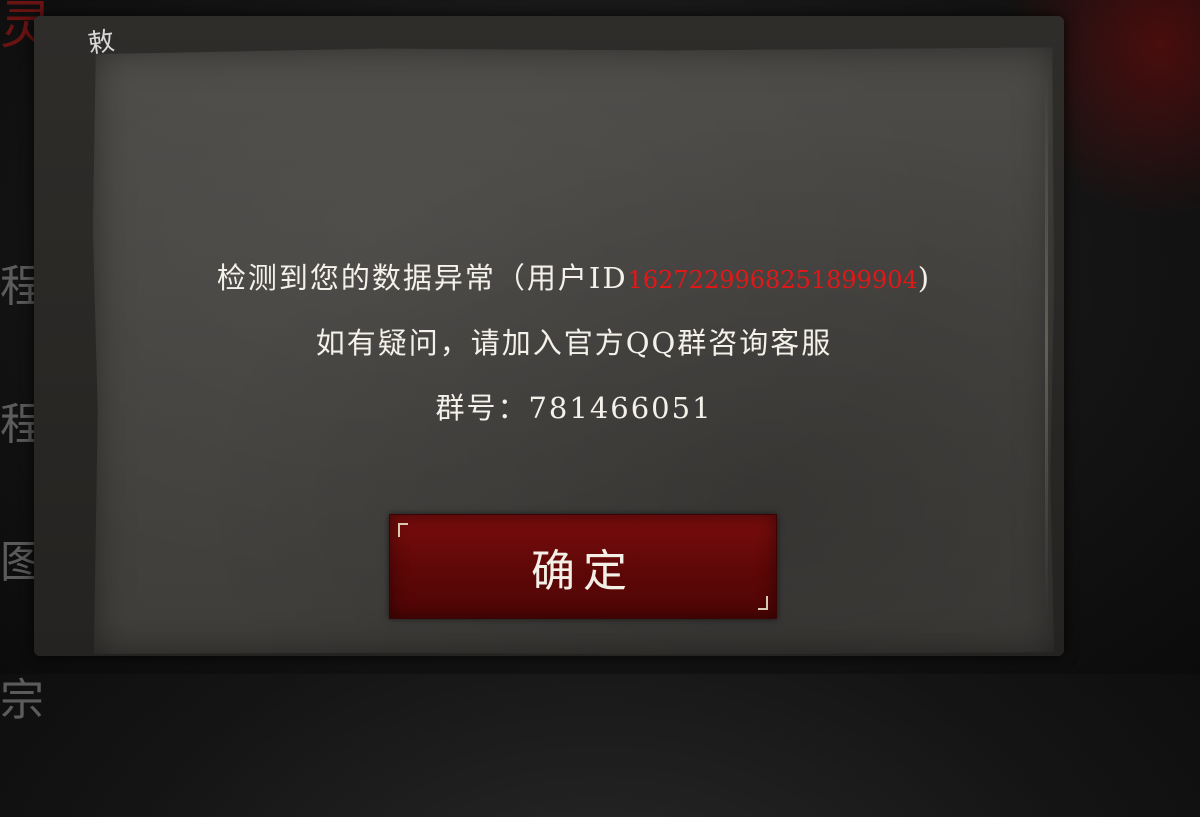 This screenshot has width=1200, height=817. Describe the element at coordinates (422, 278) in the screenshot. I see `message-prefix: 检测到您的数据异常（用户ID` at that location.